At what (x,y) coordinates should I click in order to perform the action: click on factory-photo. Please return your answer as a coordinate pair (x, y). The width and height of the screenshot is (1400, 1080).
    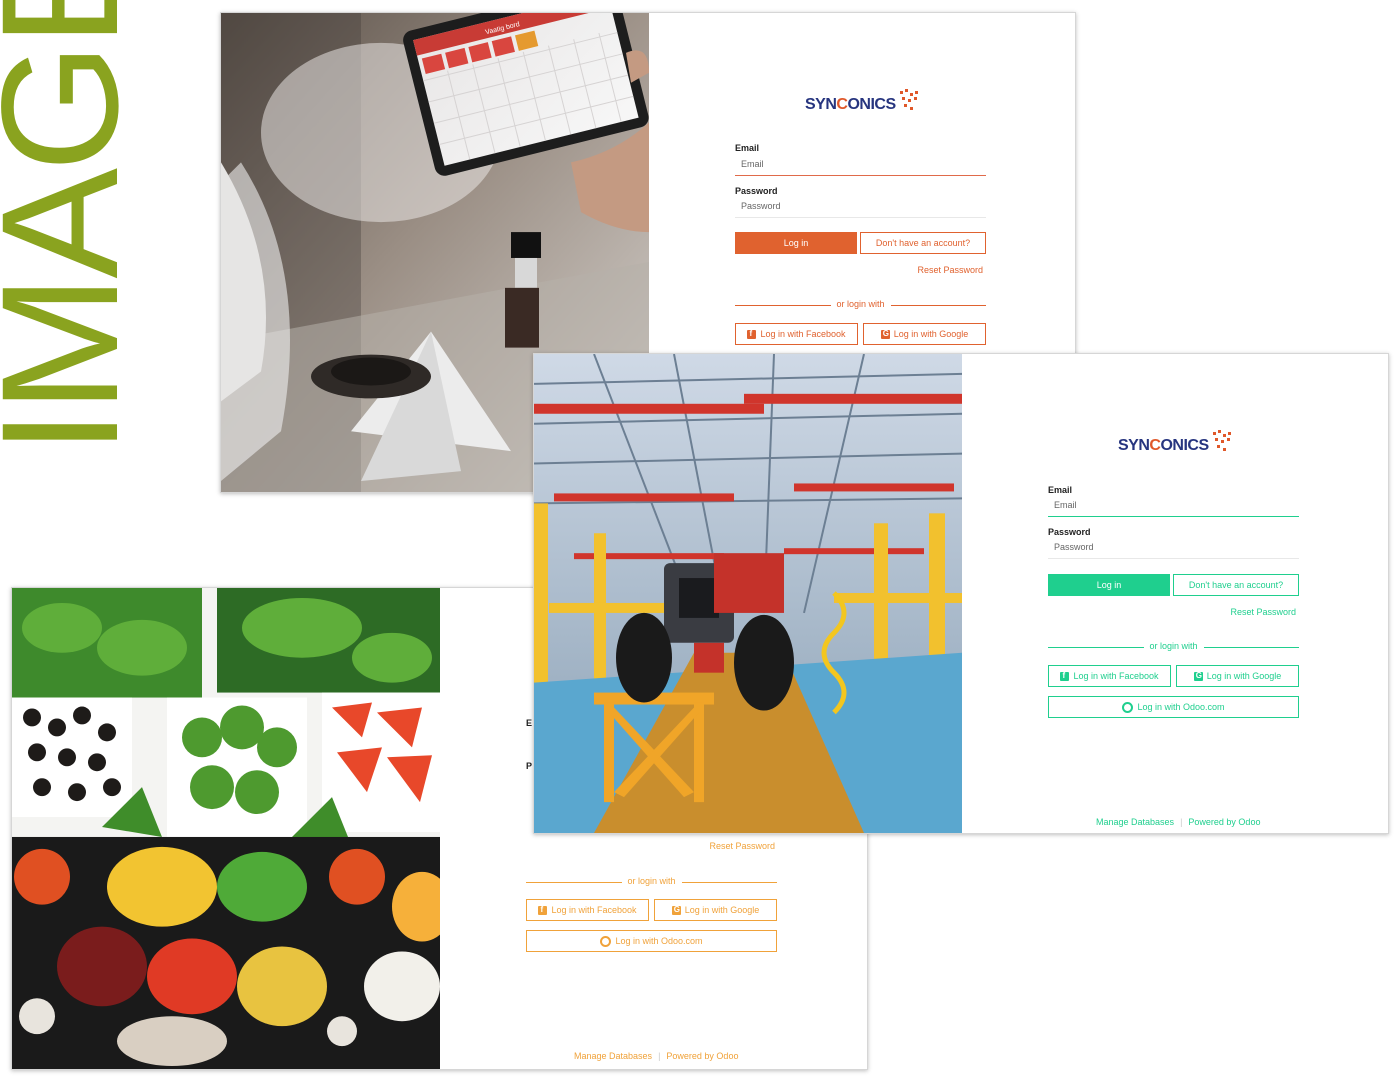
    Looking at the image, I should click on (748, 593).